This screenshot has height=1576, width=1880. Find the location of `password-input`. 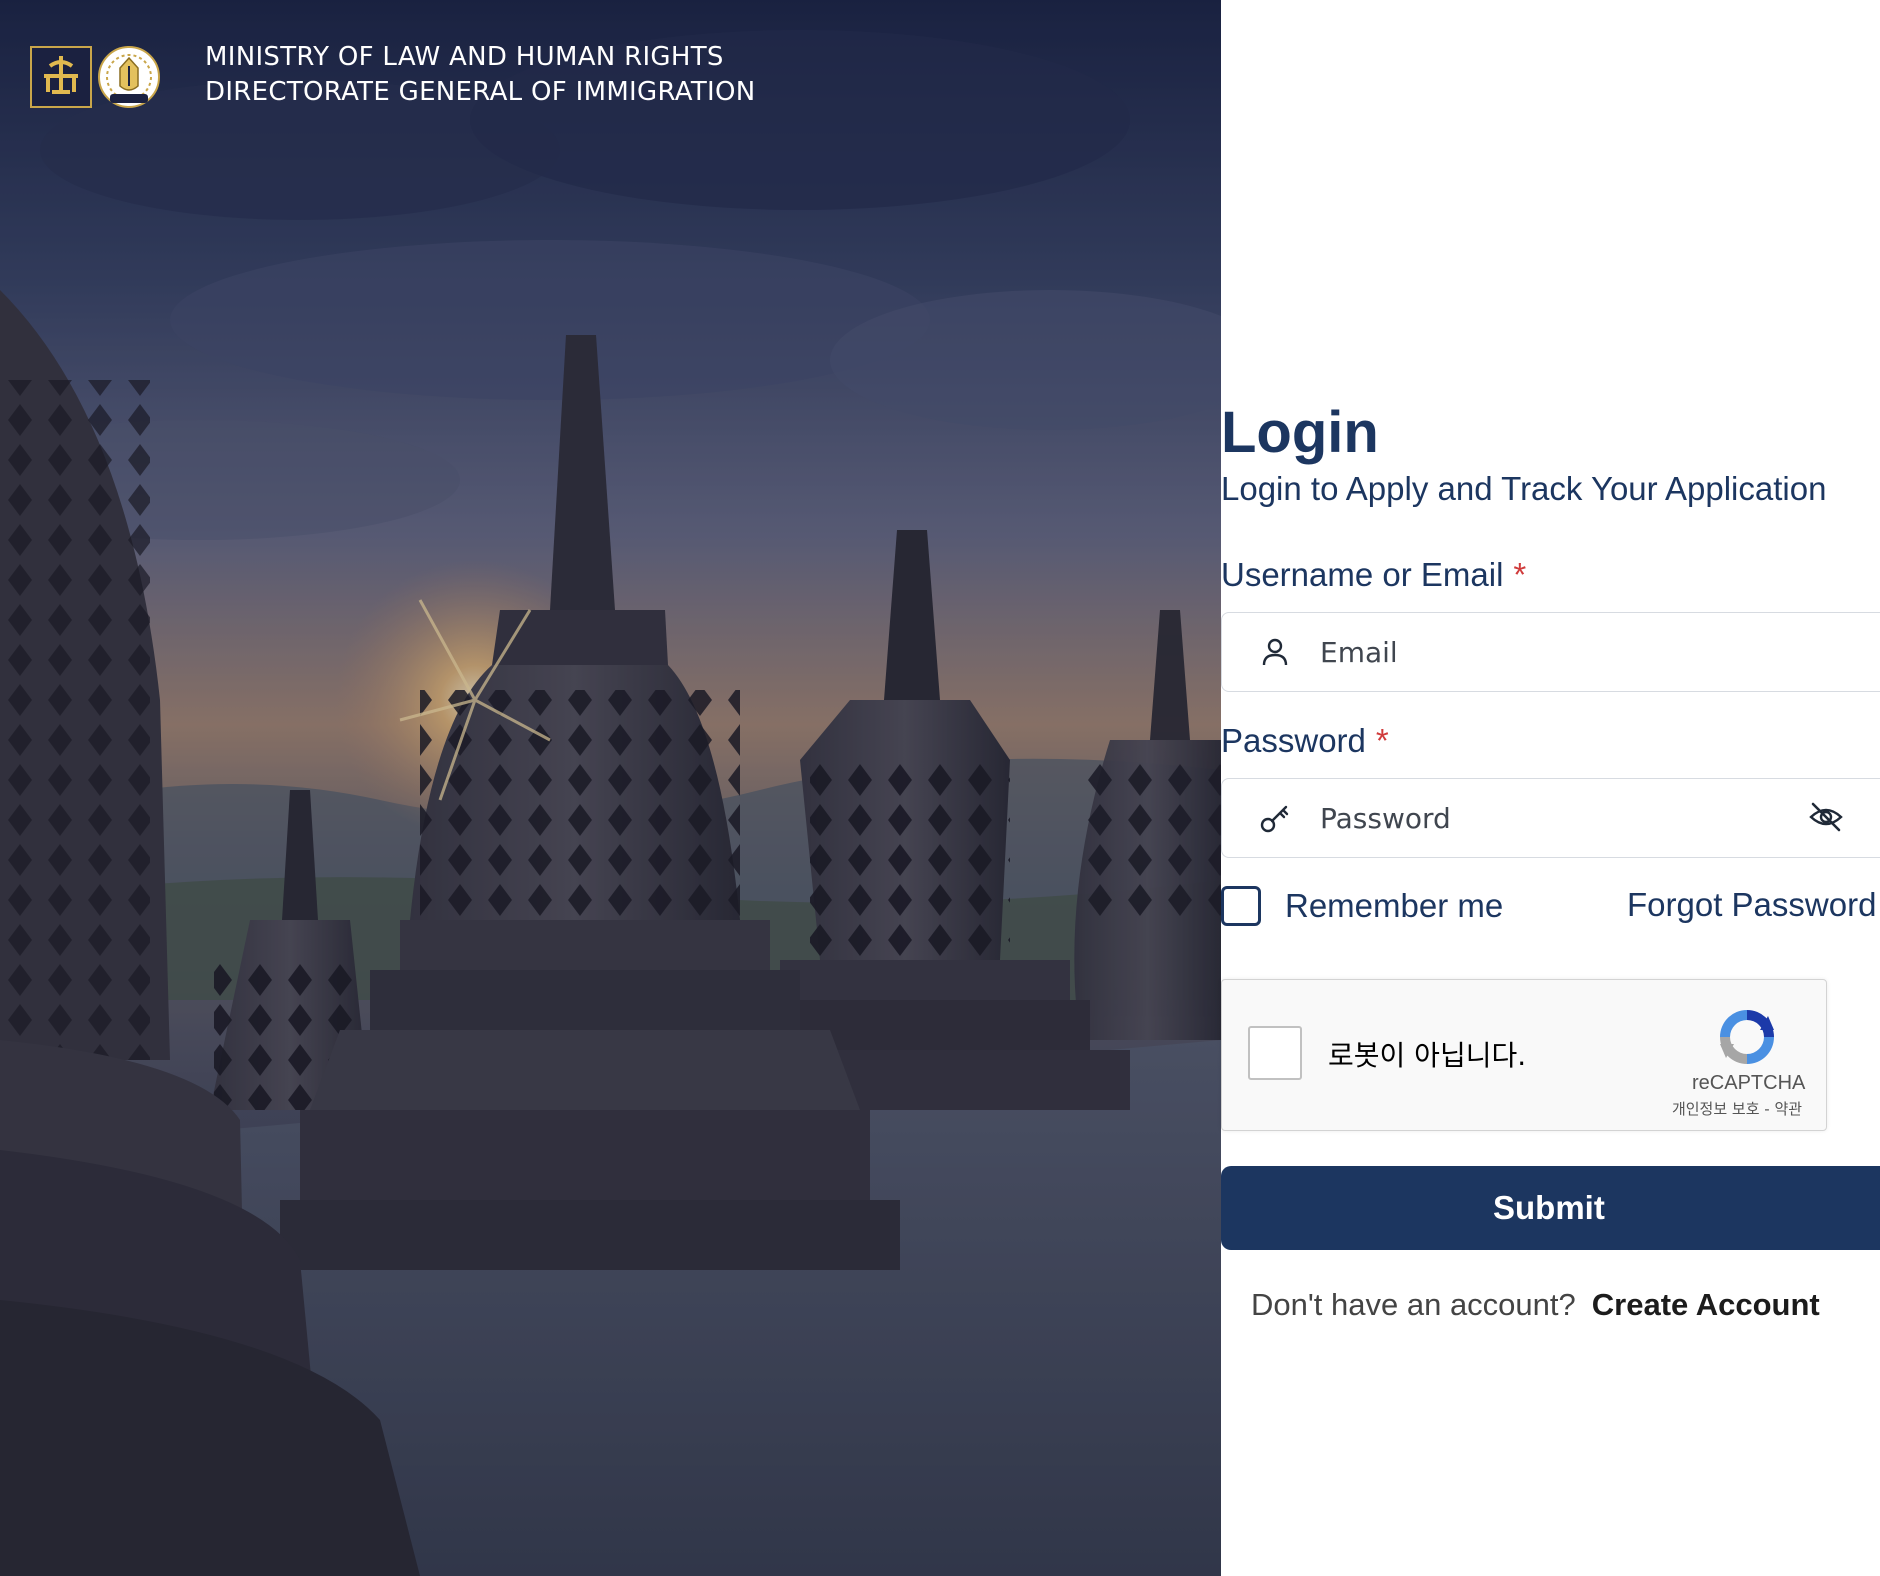

password-input is located at coordinates (1550, 818).